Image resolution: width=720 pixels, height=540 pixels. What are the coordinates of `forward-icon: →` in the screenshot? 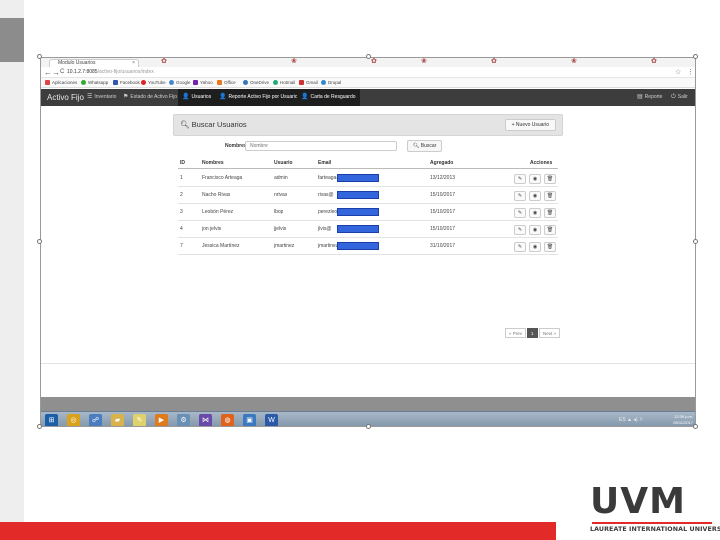 It's located at (56, 72).